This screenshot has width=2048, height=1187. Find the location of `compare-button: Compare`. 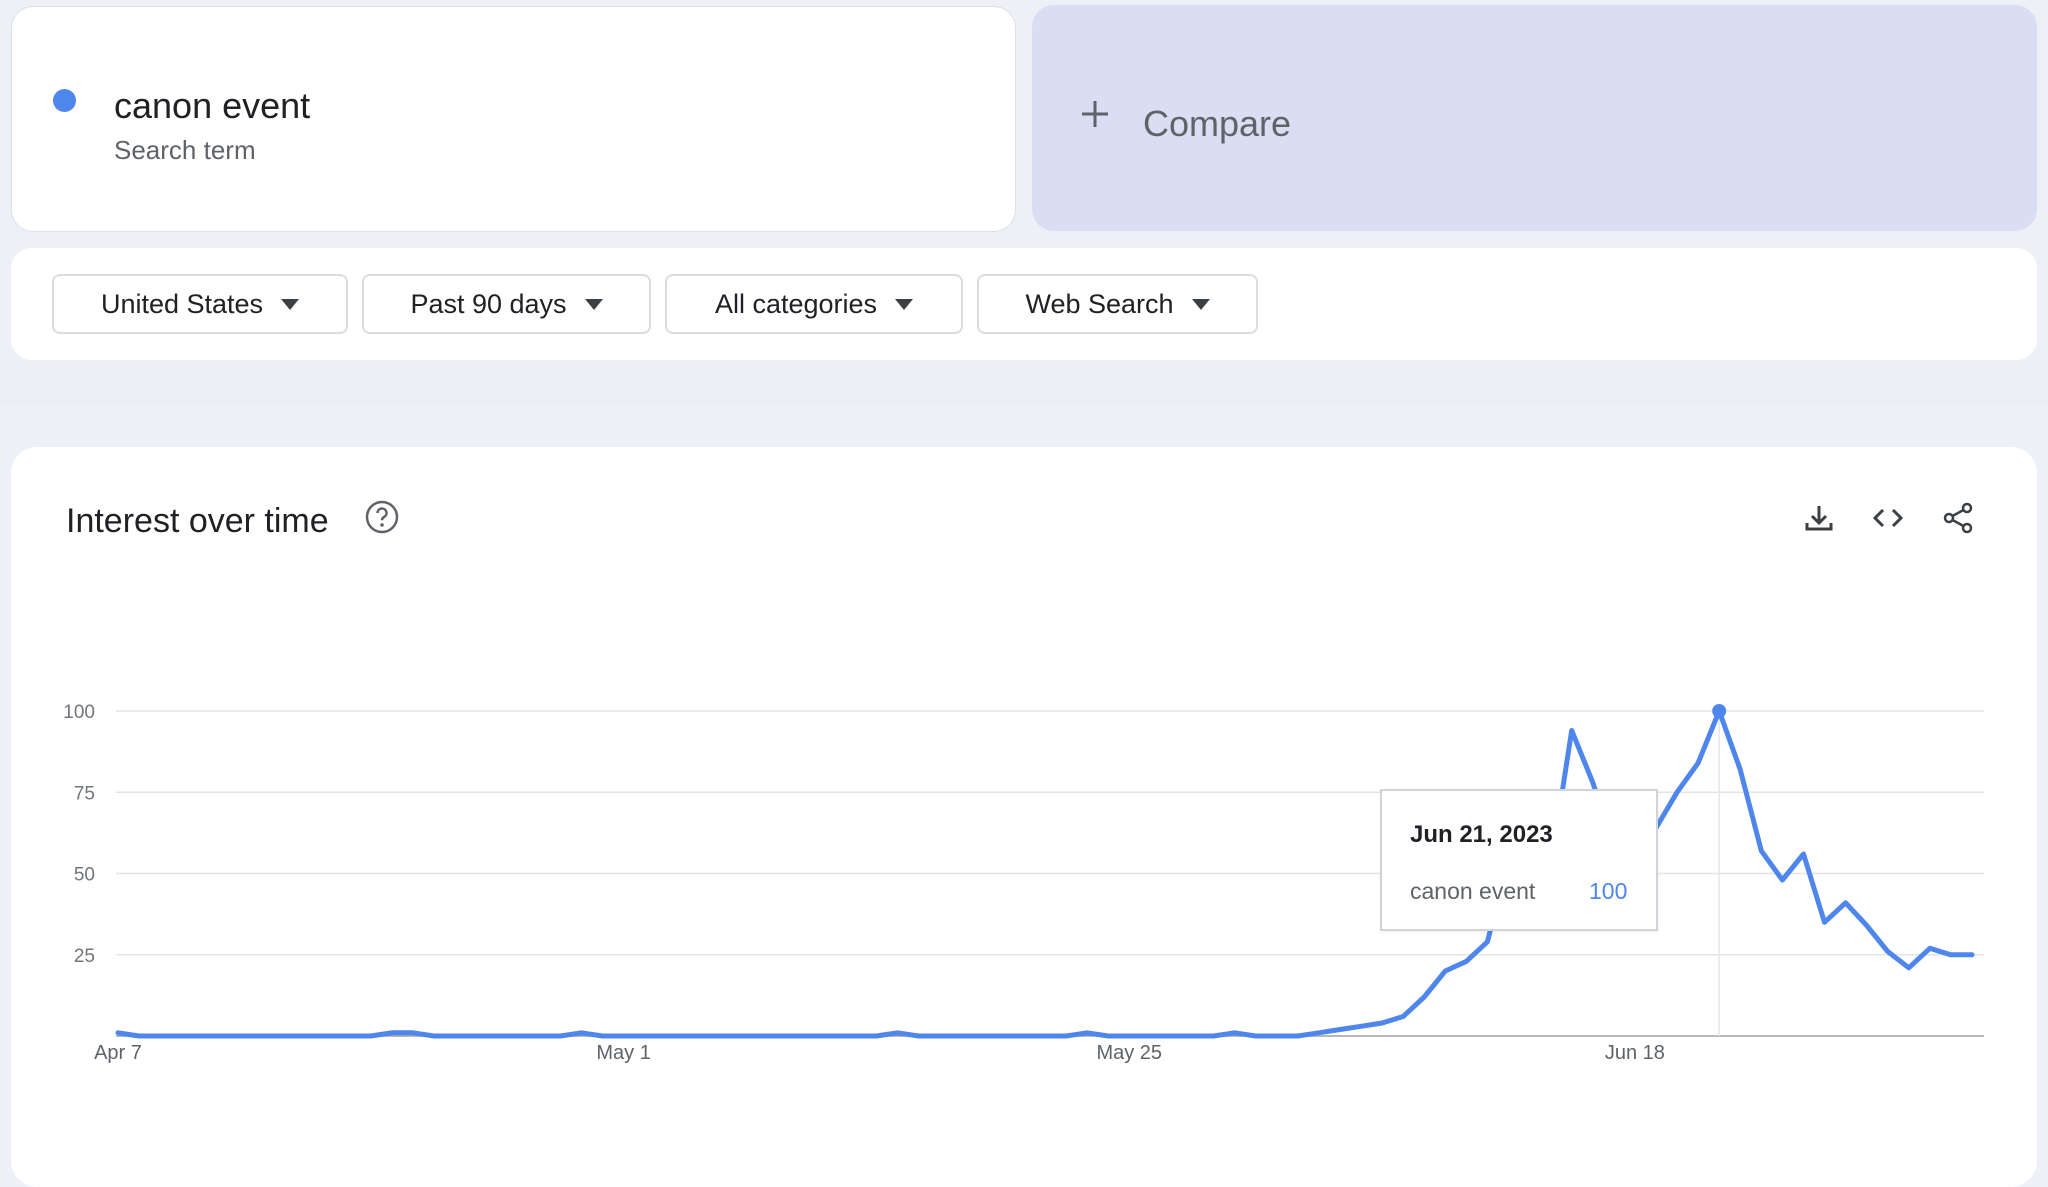

compare-button: Compare is located at coordinates (1534, 118).